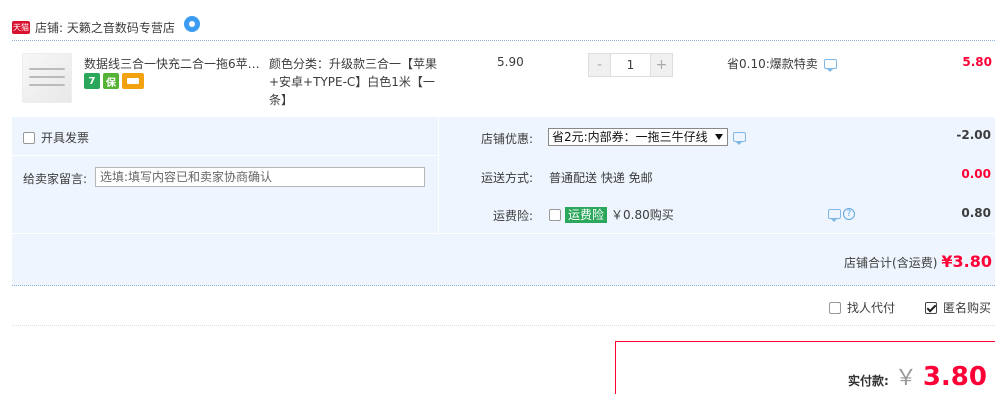 This screenshot has width=995, height=394. I want to click on qty-input, so click(630, 65).